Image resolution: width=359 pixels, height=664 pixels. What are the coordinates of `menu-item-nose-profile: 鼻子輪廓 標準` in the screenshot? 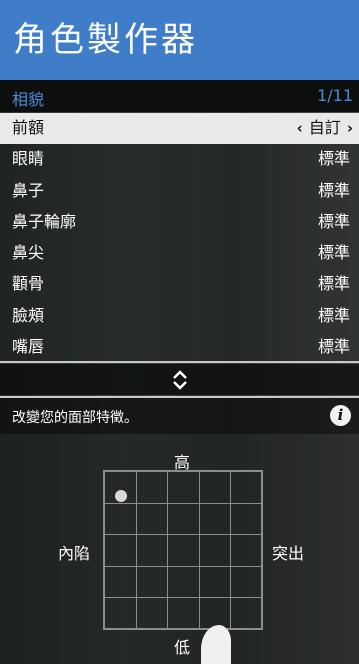 It's located at (179, 222).